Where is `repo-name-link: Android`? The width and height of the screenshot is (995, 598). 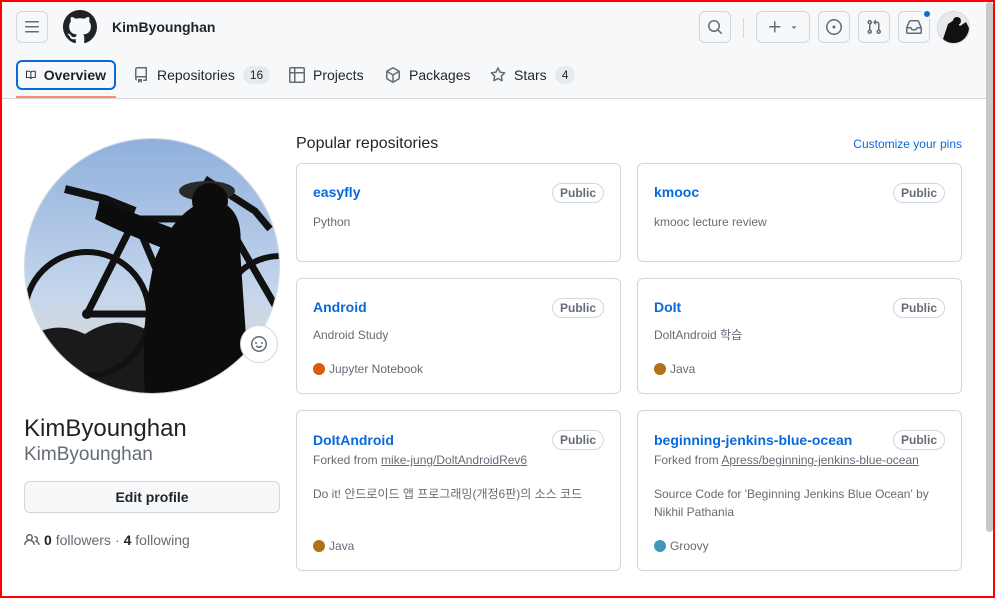 repo-name-link: Android is located at coordinates (340, 307).